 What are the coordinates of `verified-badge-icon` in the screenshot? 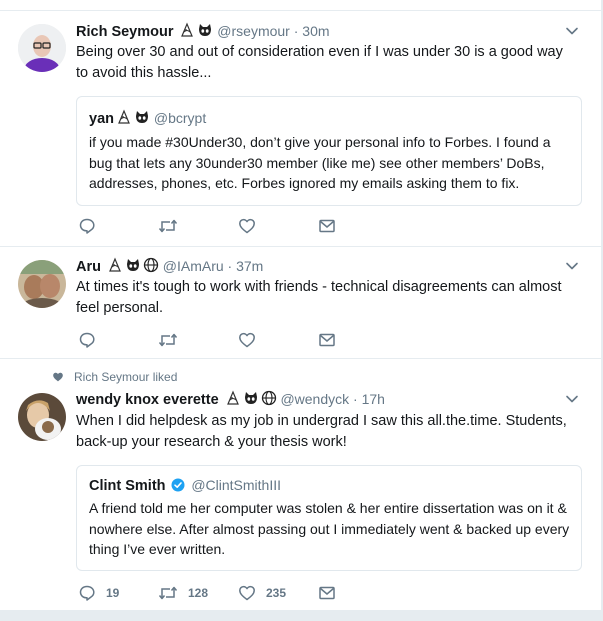 It's located at (178, 485).